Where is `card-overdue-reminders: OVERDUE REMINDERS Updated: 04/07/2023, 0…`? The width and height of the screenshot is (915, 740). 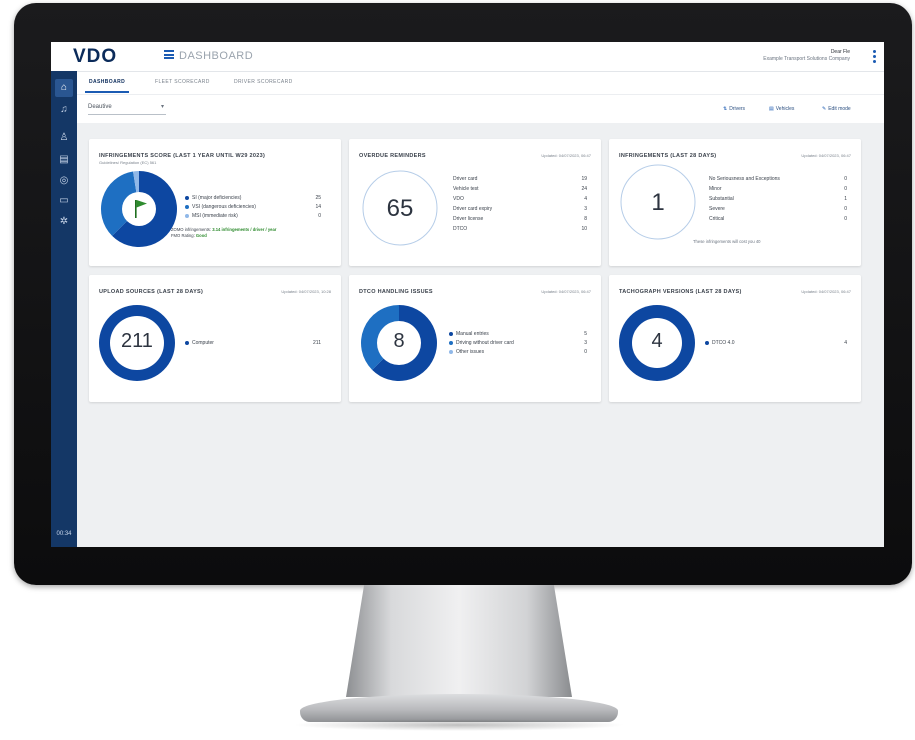
card-overdue-reminders: OVERDUE REMINDERS Updated: 04/07/2023, 0… is located at coordinates (475, 202).